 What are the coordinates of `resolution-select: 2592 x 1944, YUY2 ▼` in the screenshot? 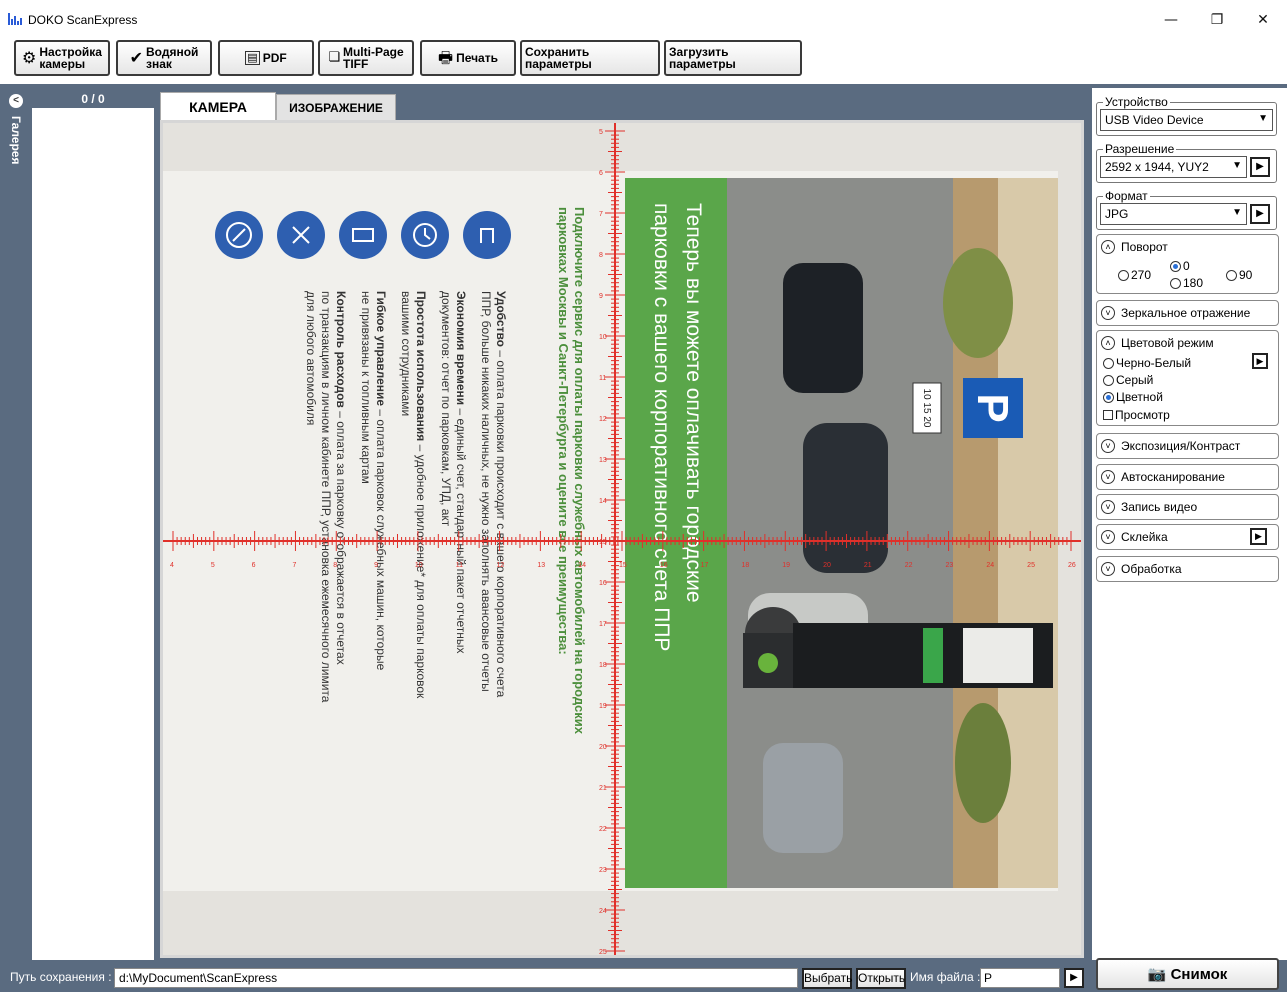 It's located at (1173, 167).